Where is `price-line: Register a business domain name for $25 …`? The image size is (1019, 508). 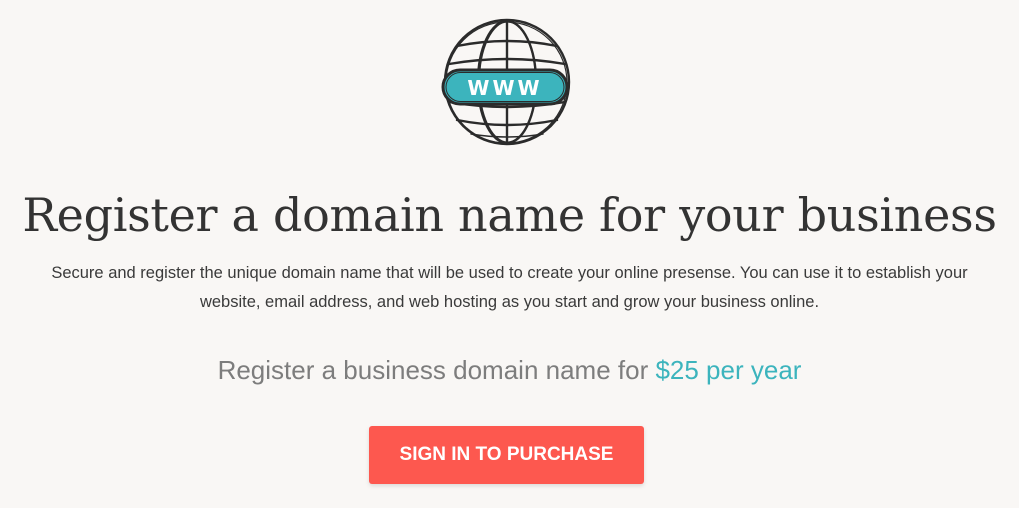
price-line: Register a business domain name for $25 … is located at coordinates (509, 370).